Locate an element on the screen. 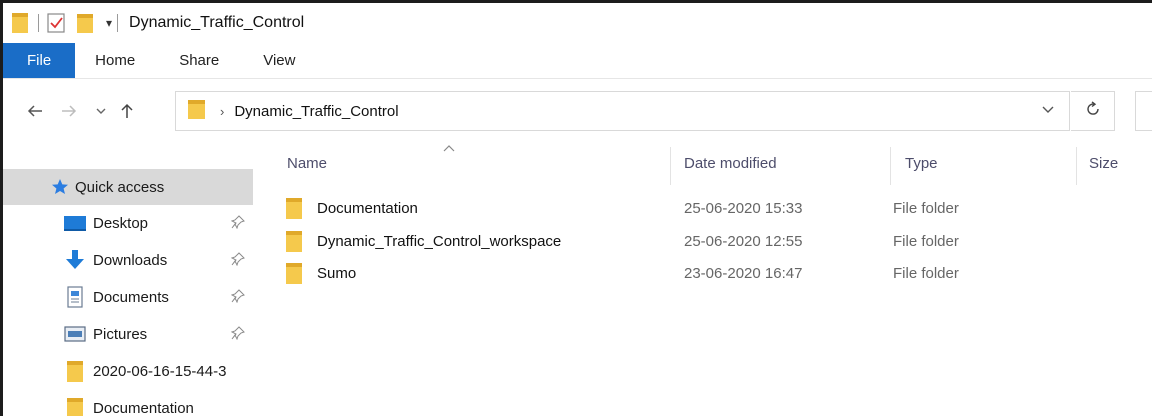  address-dropdown-icon is located at coordinates (1048, 111).